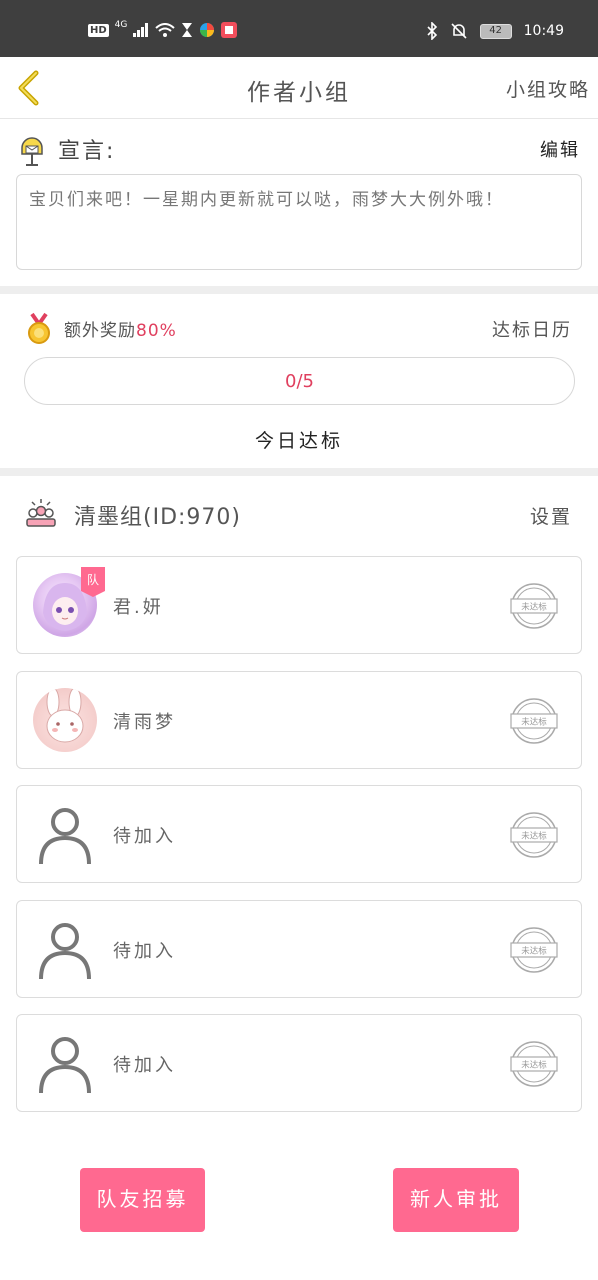 The height and width of the screenshot is (1280, 598). What do you see at coordinates (532, 329) in the screenshot?
I see `calendar-link: 达标日历` at bounding box center [532, 329].